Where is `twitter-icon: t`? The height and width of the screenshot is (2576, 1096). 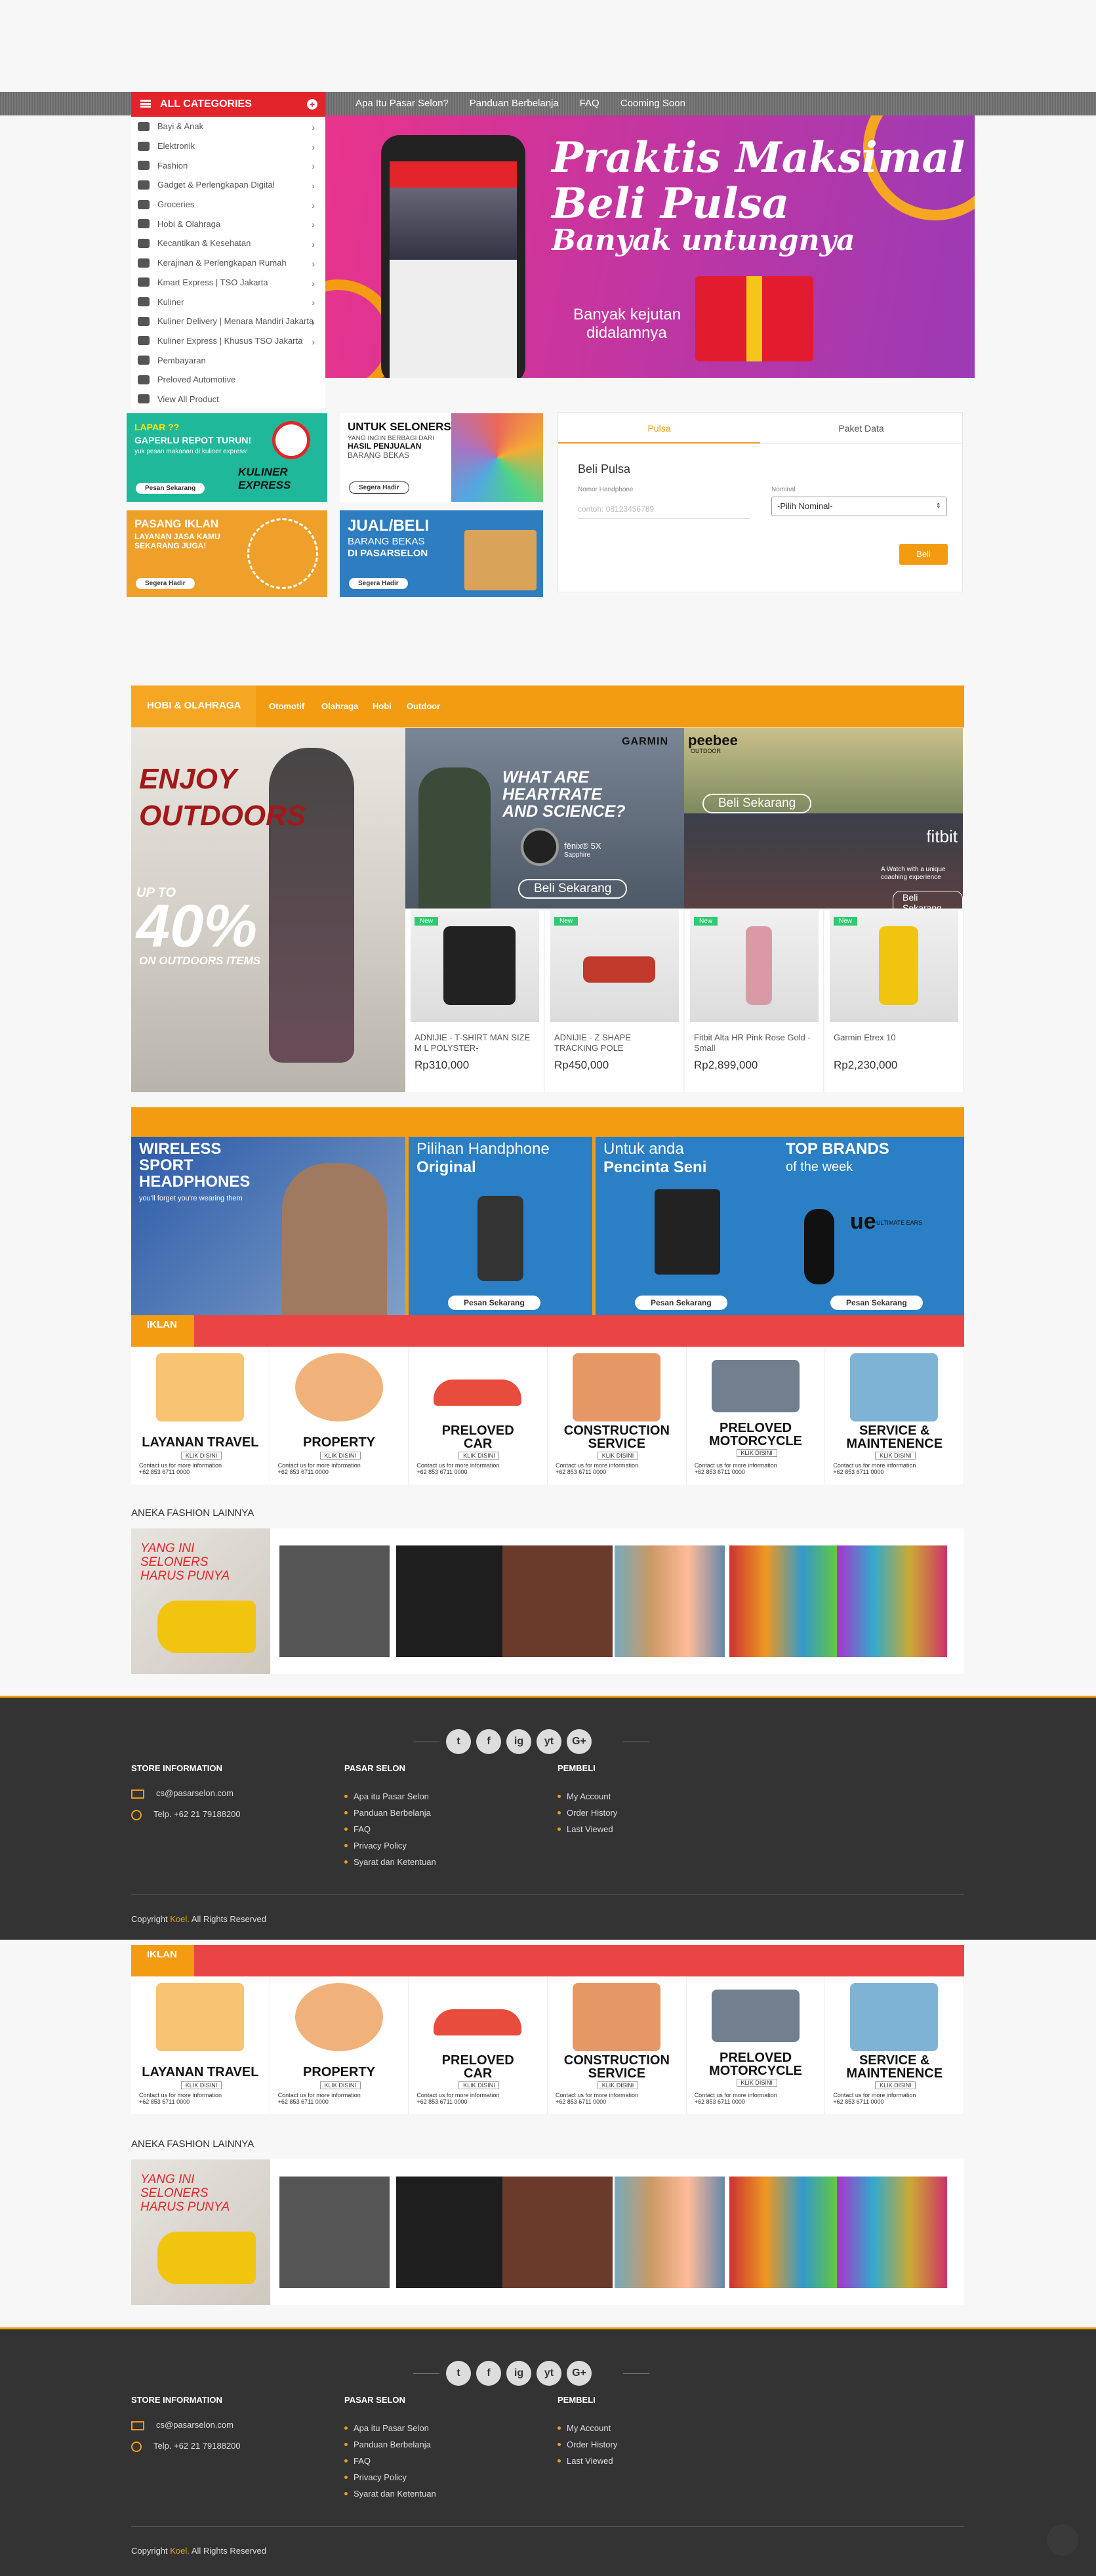 twitter-icon: t is located at coordinates (458, 1741).